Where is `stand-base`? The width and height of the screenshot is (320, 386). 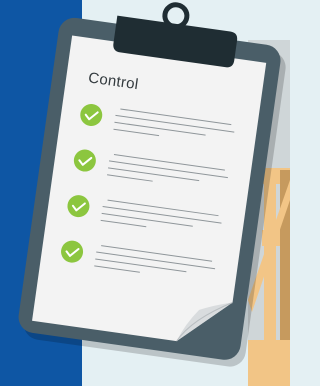 stand-base is located at coordinates (269, 363).